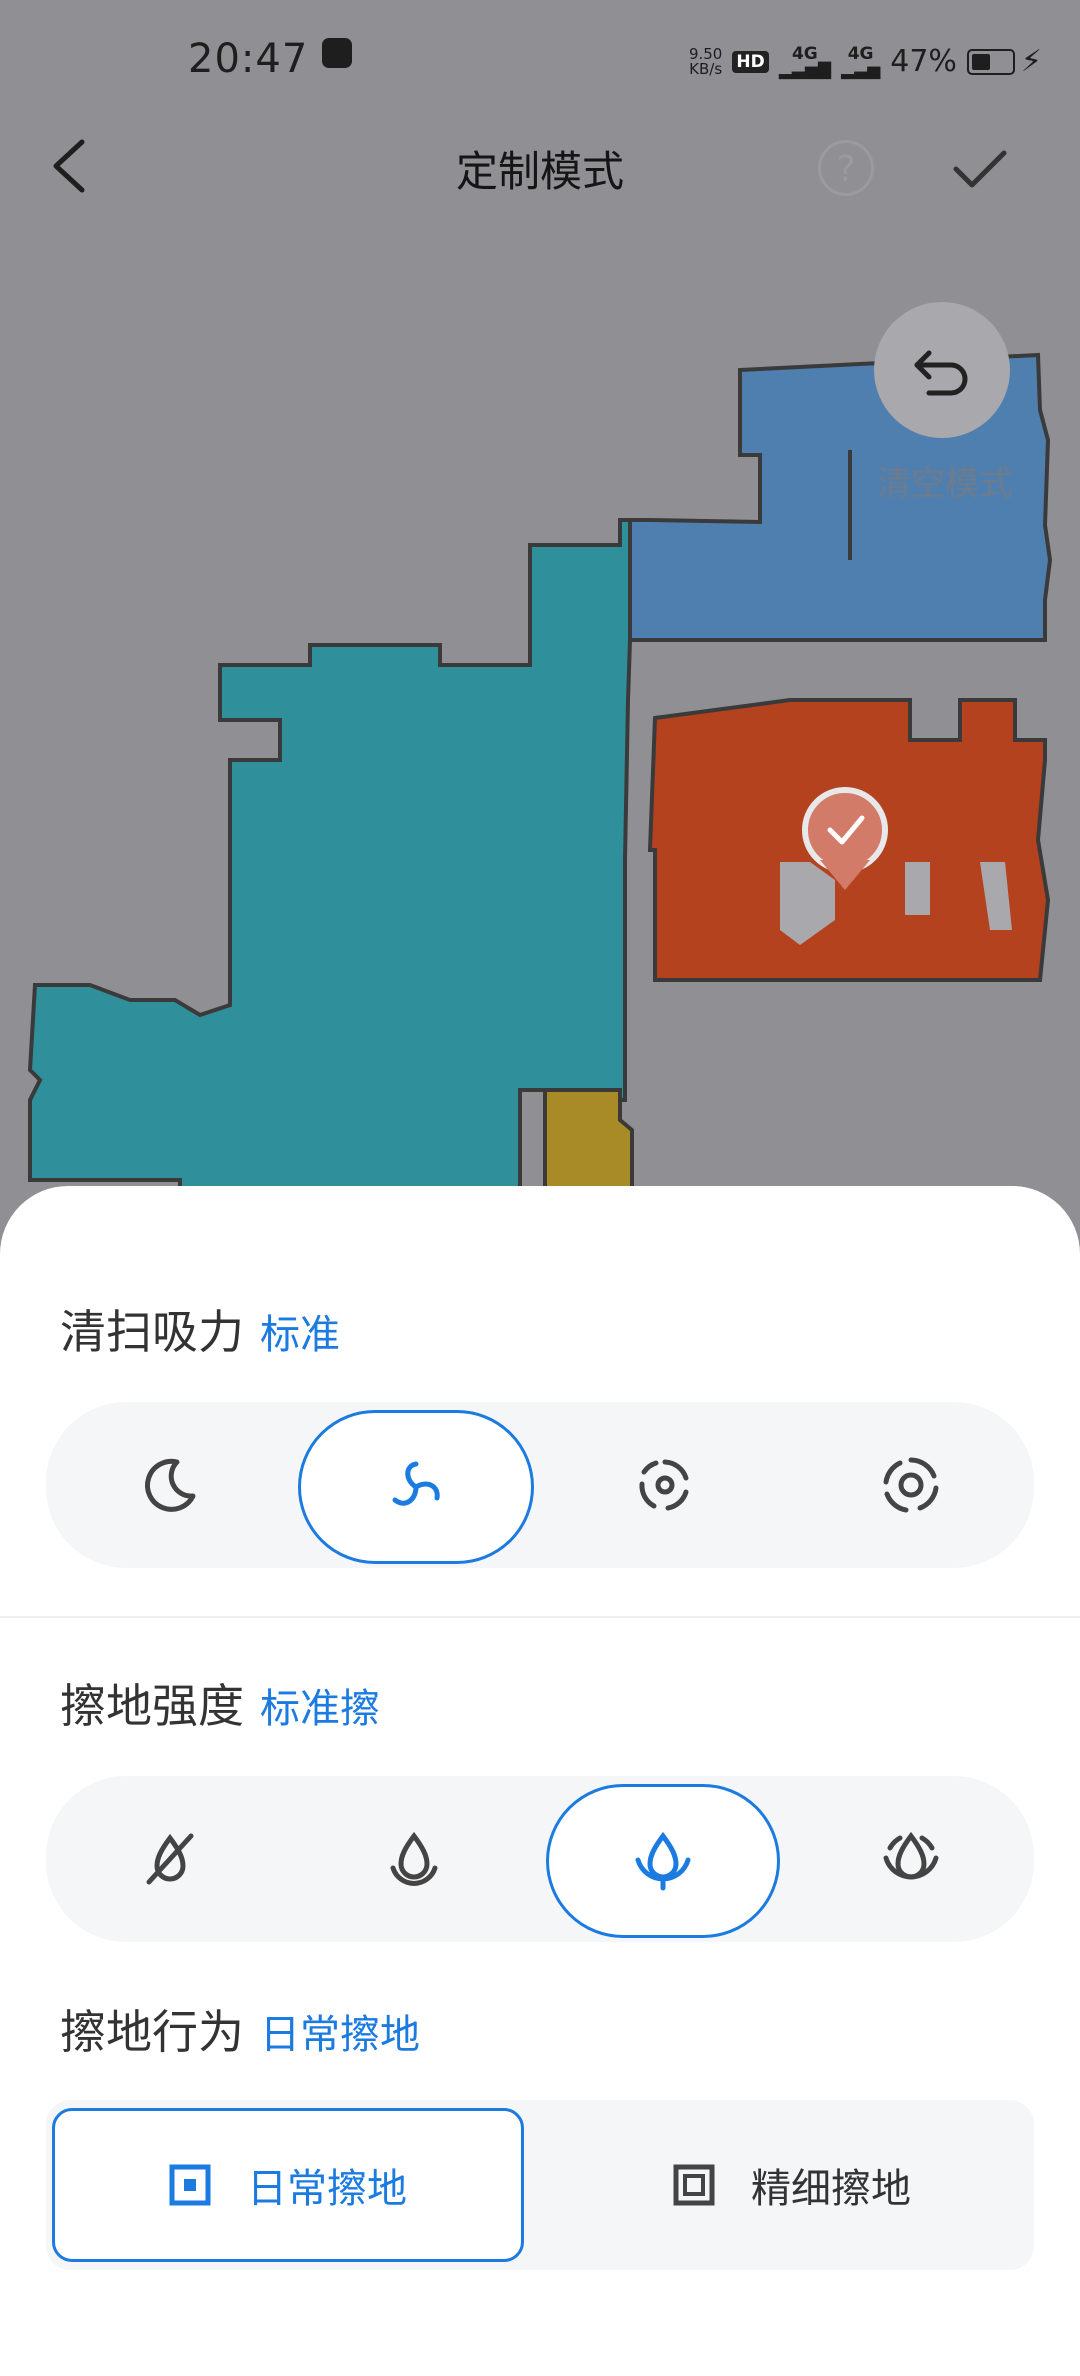  I want to click on signal-bars-icon: ▂▃▅▇, so click(804, 69).